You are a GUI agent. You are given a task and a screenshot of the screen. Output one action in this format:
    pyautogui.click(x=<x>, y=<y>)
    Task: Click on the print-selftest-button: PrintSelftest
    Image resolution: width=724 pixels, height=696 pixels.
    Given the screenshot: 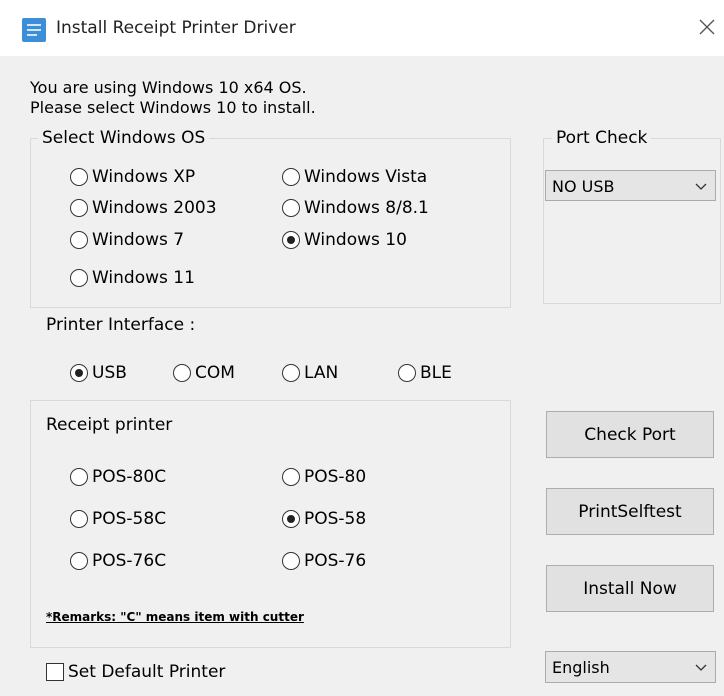 What is the action you would take?
    pyautogui.click(x=630, y=511)
    